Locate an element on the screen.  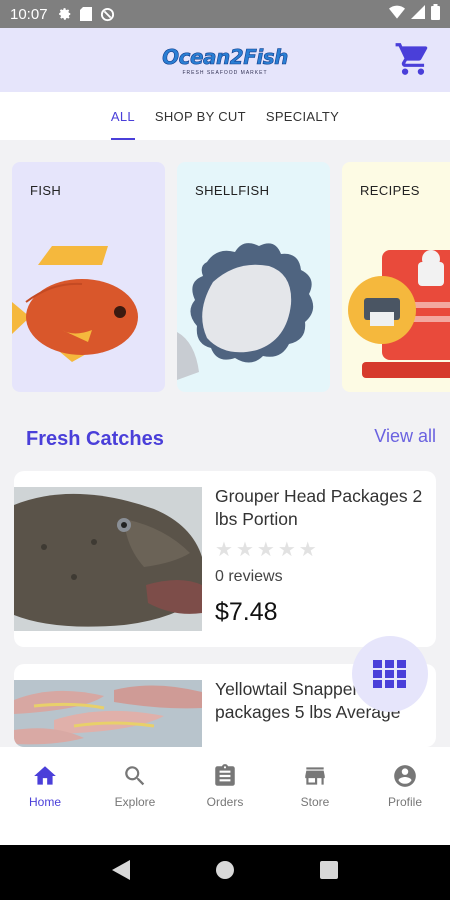
category-tabs: ALL SHOP BY CUT SPECIALTY is located at coordinates (225, 116).